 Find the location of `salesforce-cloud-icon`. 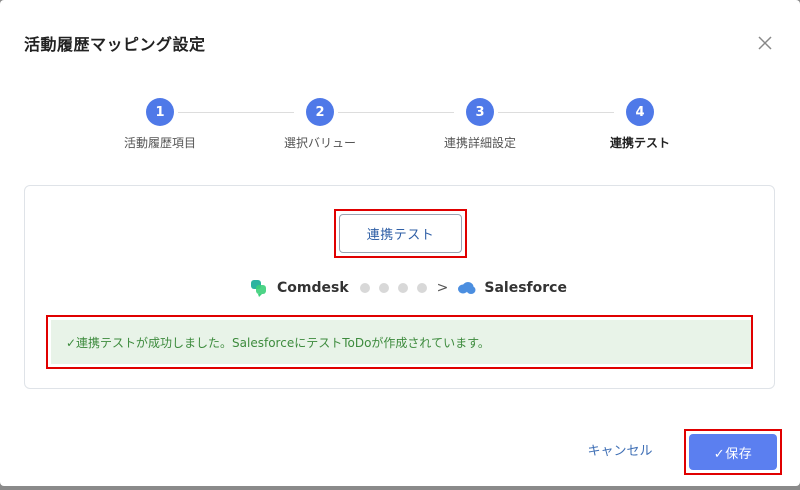

salesforce-cloud-icon is located at coordinates (466, 288).